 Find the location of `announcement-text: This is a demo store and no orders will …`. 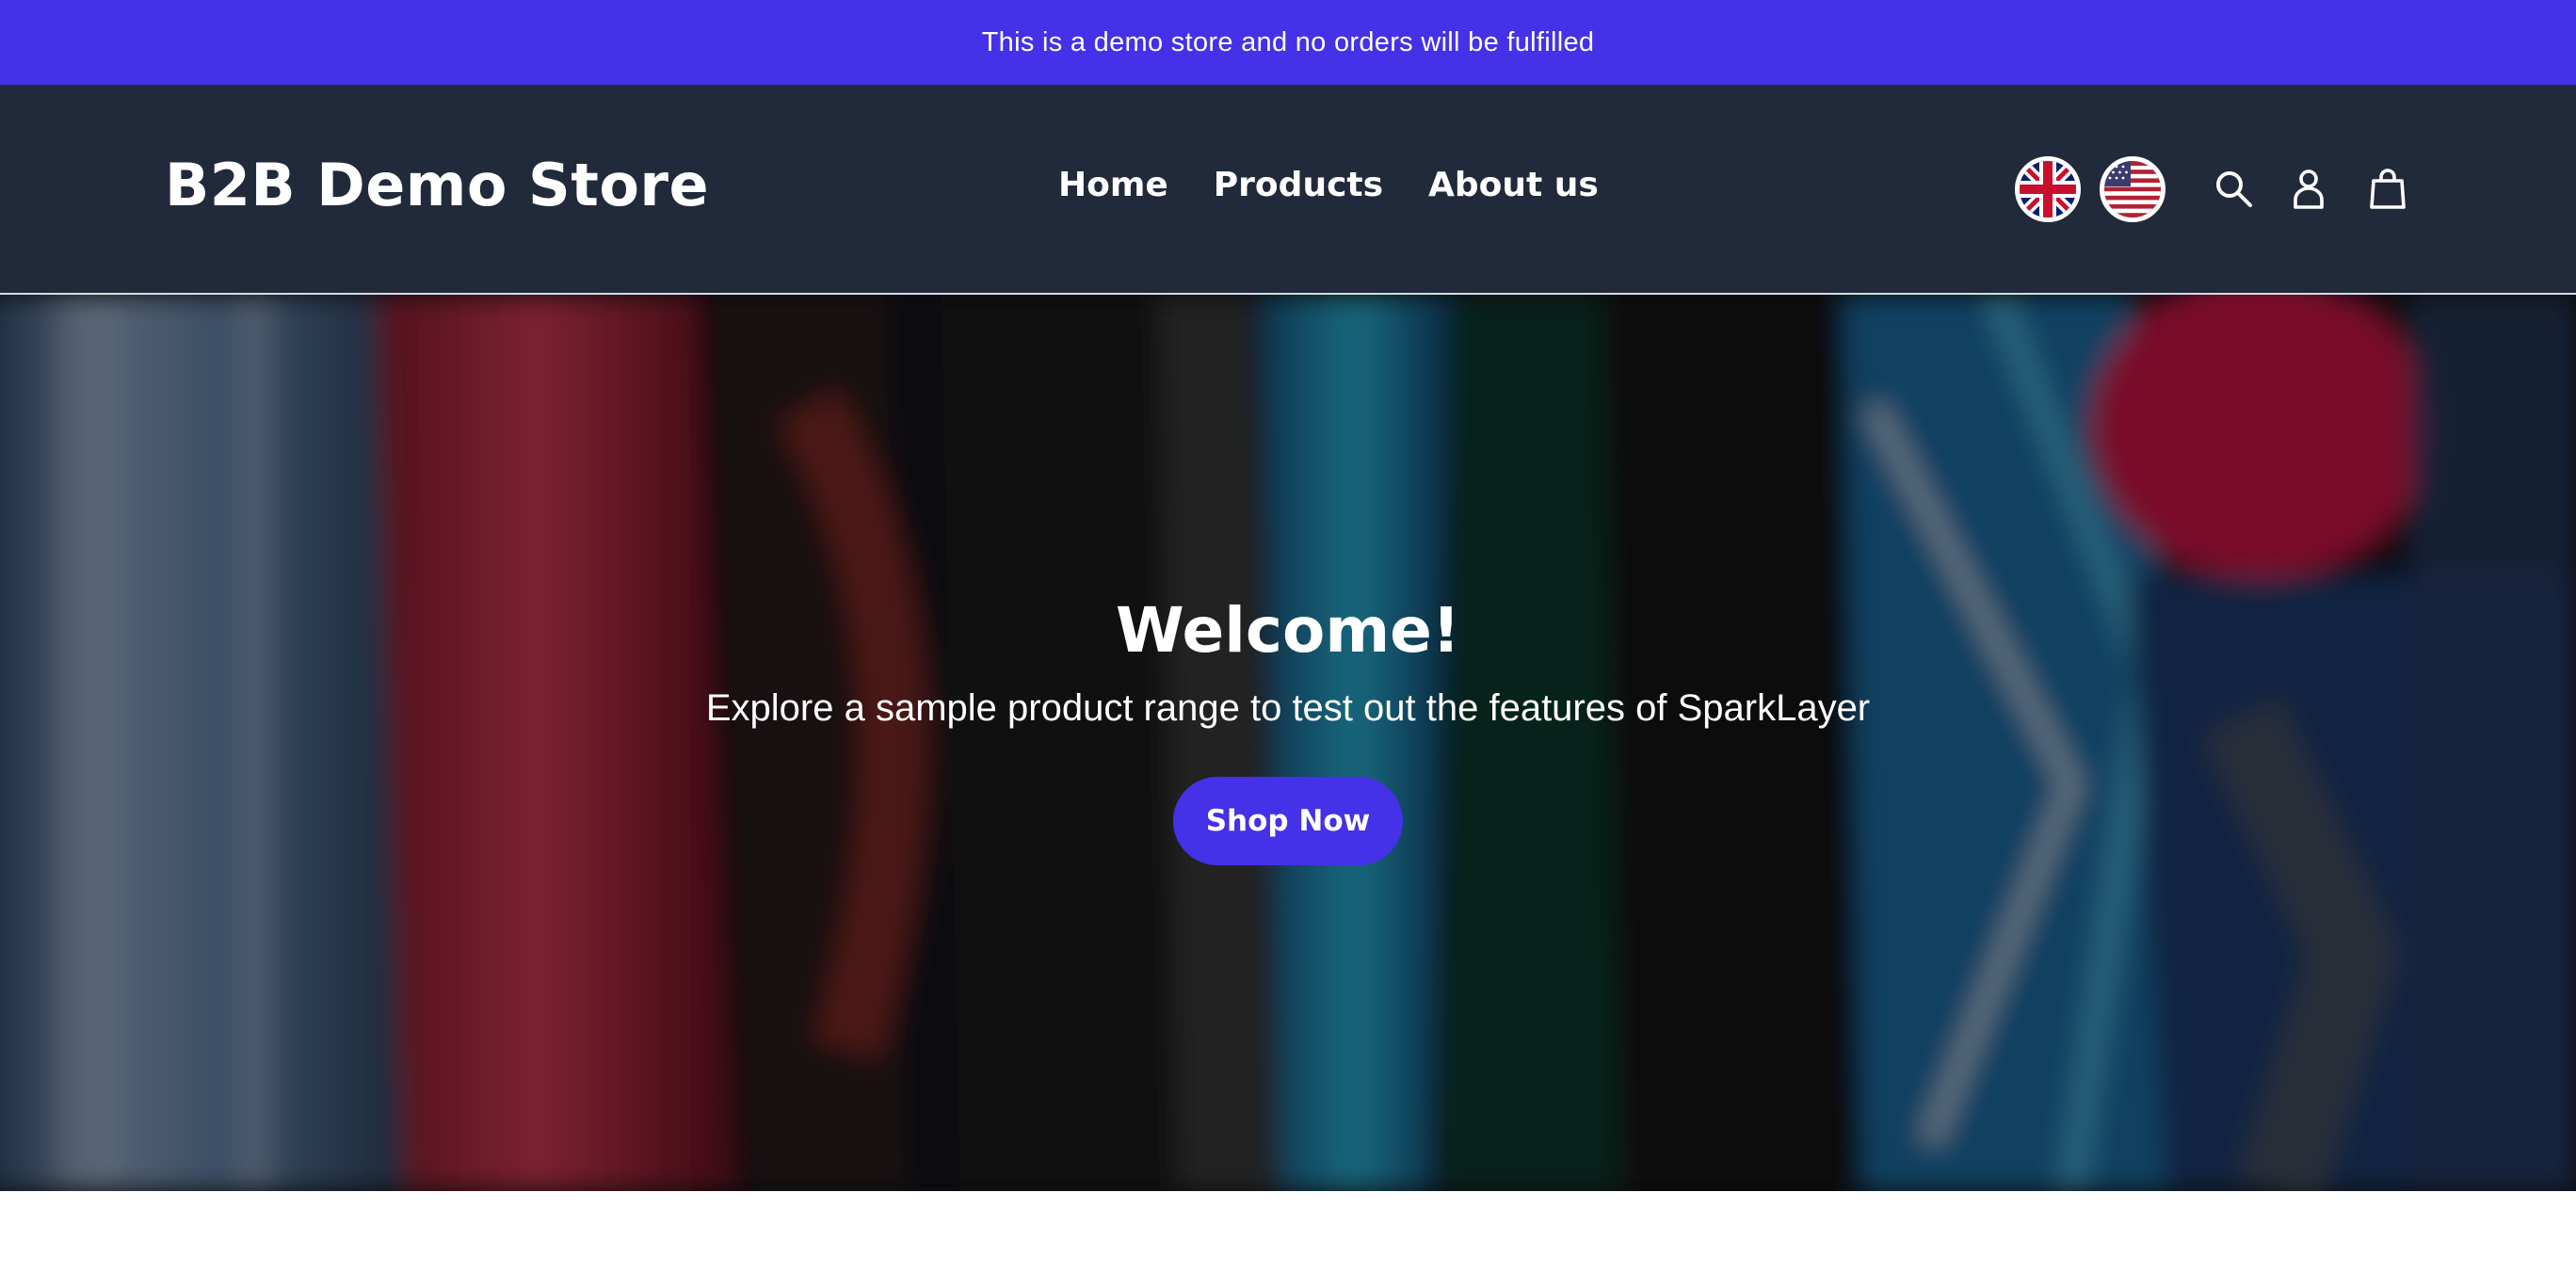

announcement-text: This is a demo store and no orders will … is located at coordinates (1288, 41).